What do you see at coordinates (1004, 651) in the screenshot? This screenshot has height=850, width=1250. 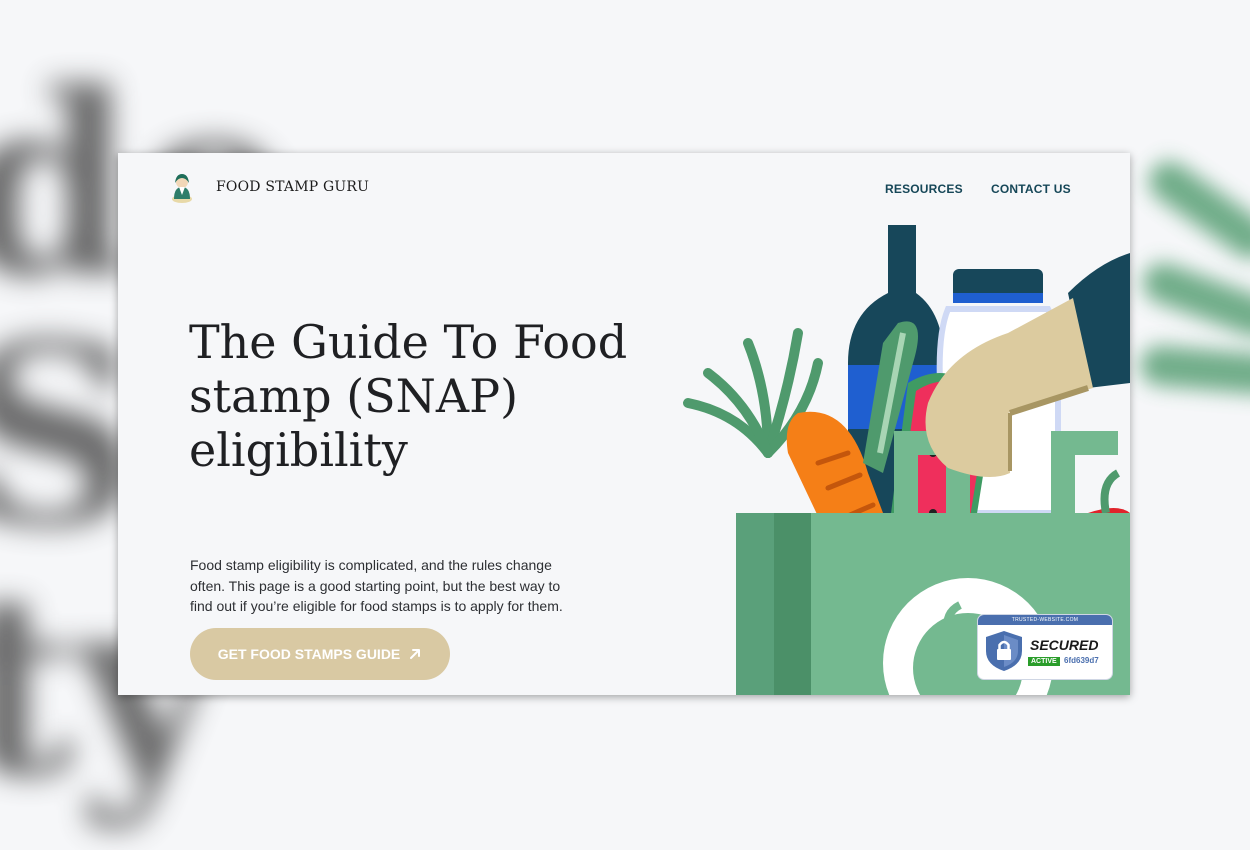 I see `shield-lock-icon` at bounding box center [1004, 651].